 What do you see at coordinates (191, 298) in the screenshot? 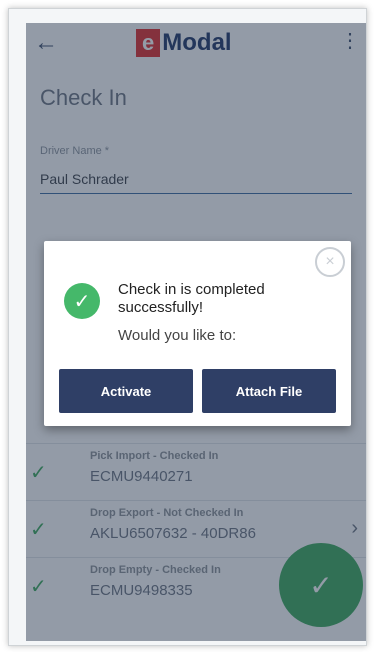
I see `success-message: Check in is completed successfully!` at bounding box center [191, 298].